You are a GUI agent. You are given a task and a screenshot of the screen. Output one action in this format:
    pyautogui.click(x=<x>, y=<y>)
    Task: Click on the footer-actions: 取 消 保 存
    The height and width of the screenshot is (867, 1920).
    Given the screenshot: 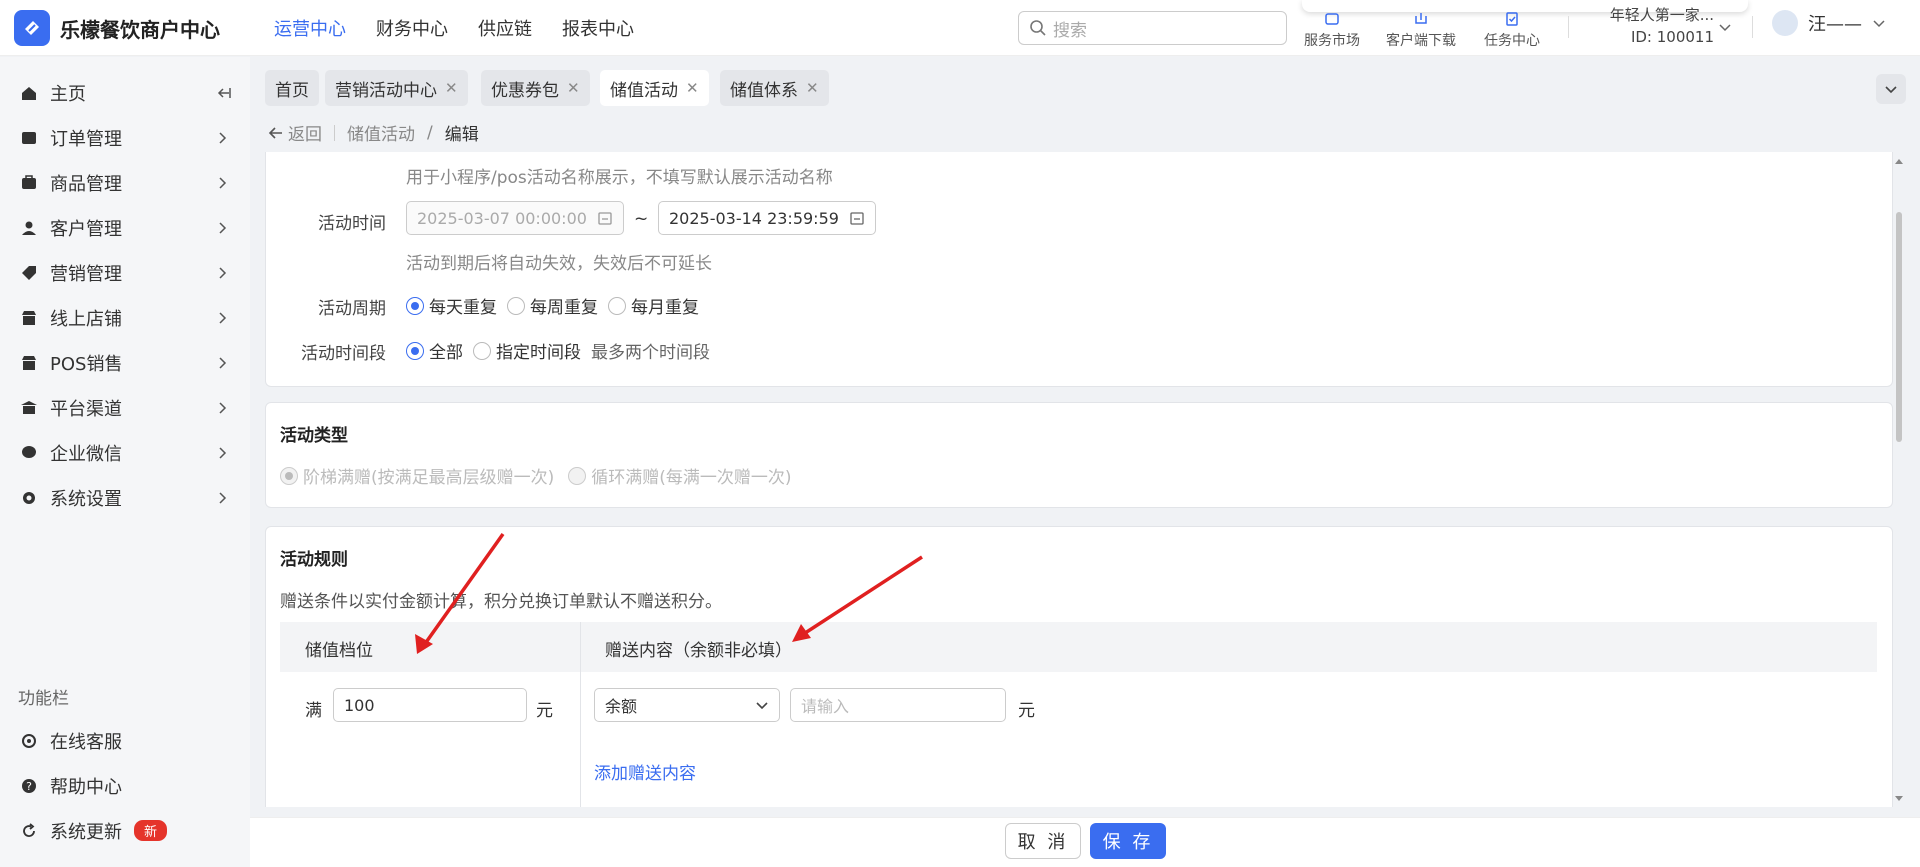 What is the action you would take?
    pyautogui.click(x=1085, y=842)
    